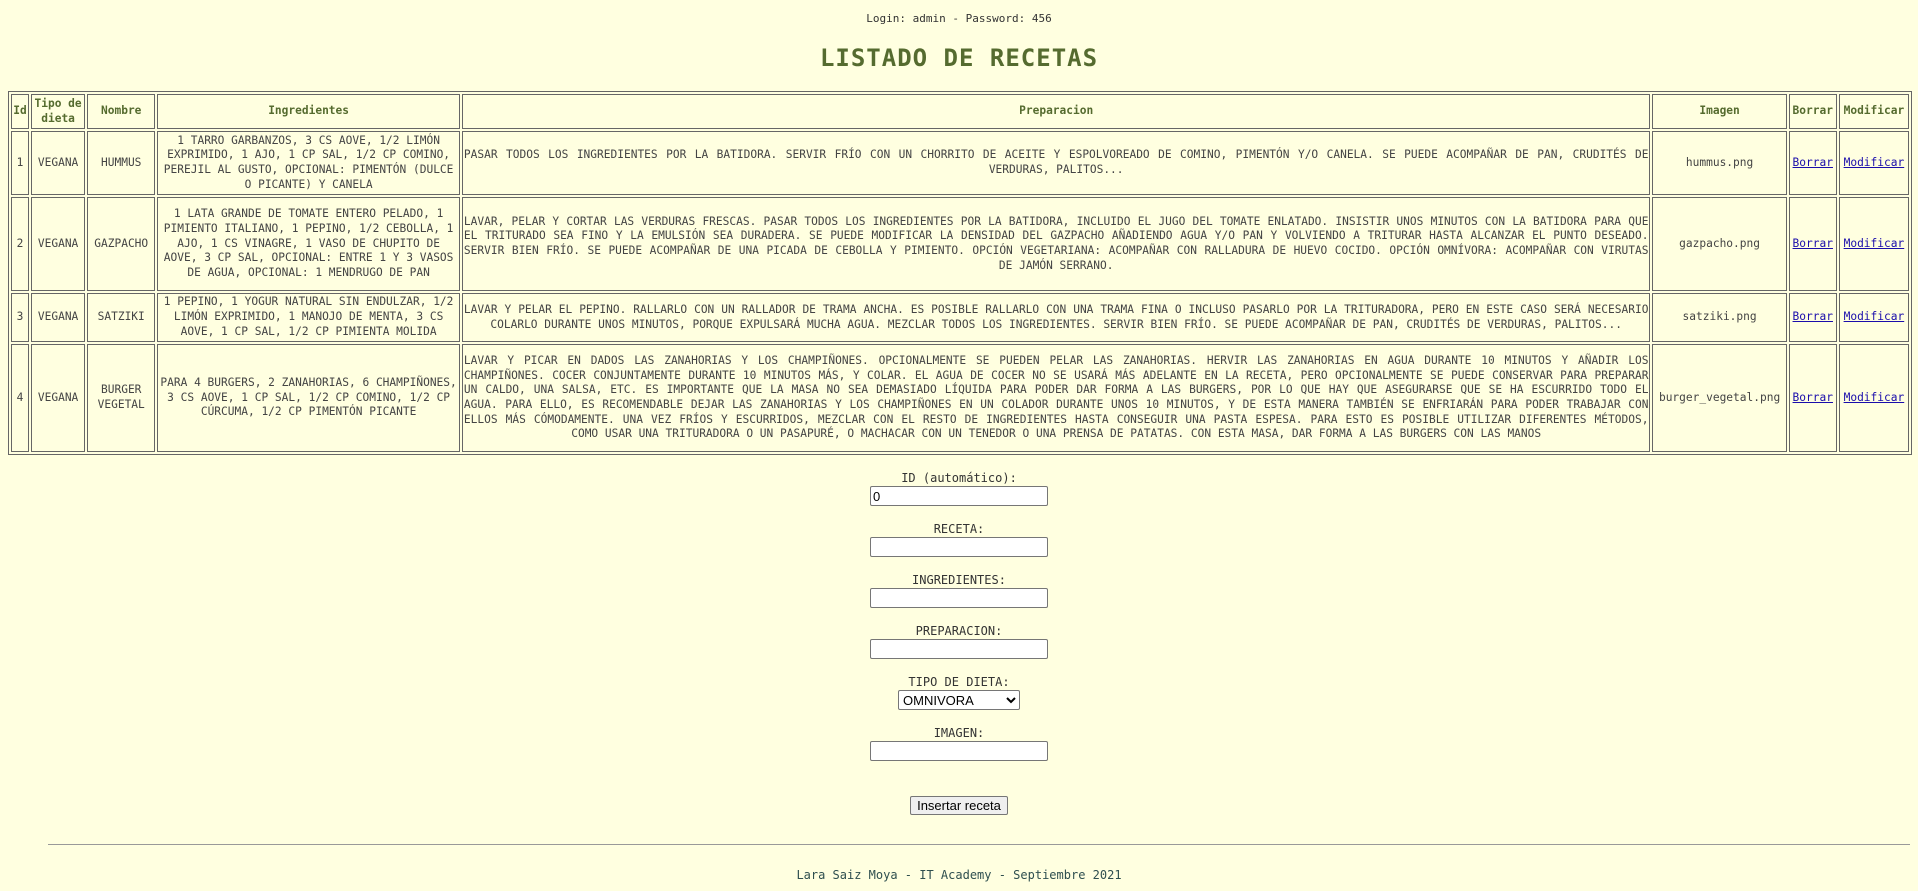 The image size is (1918, 891). I want to click on header-borrar: Borrar, so click(1812, 111).